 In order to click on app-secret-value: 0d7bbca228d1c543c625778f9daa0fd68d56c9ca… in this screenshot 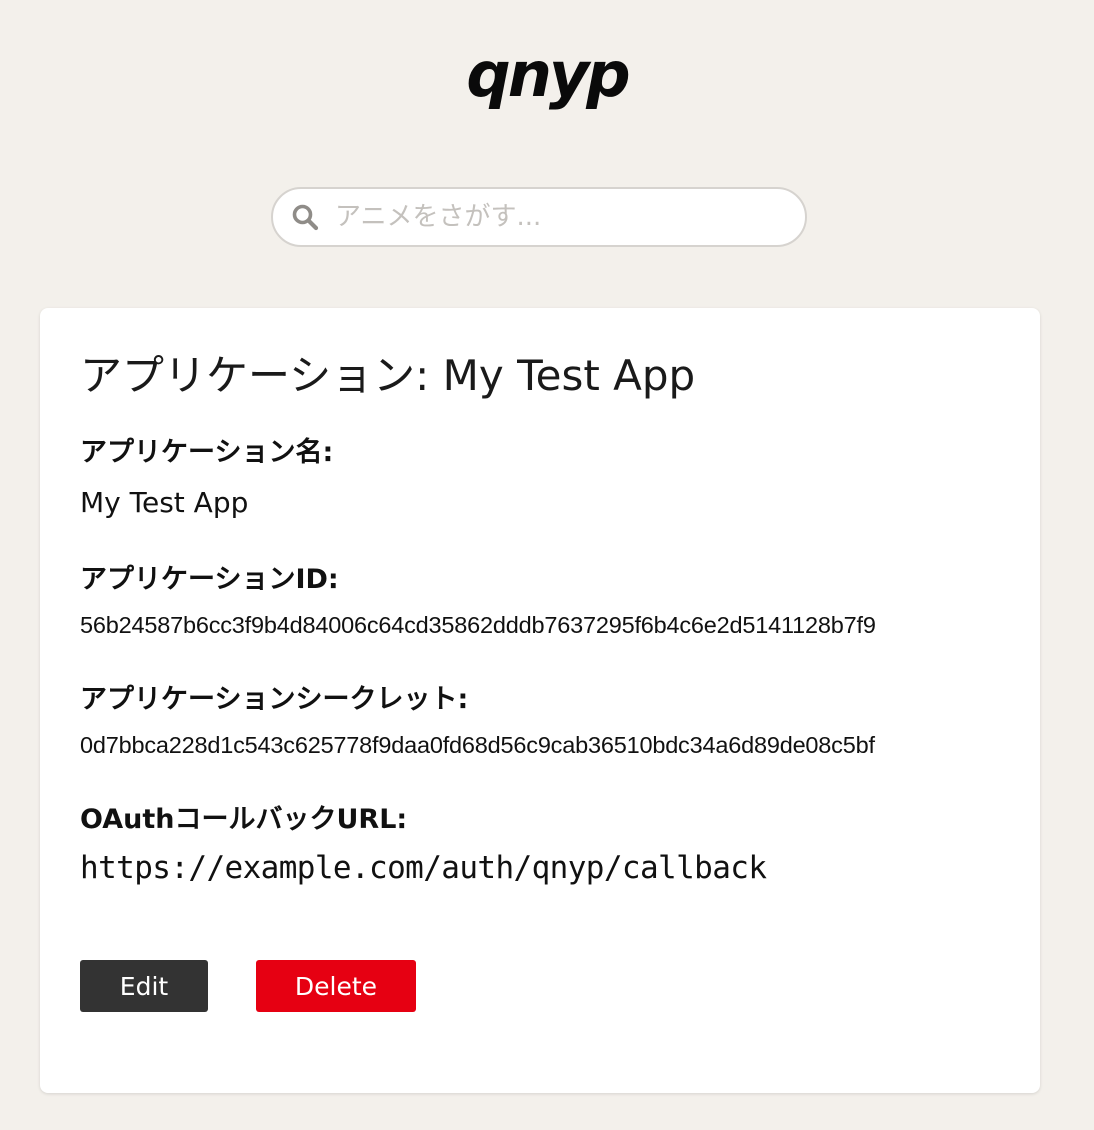, I will do `click(477, 745)`.